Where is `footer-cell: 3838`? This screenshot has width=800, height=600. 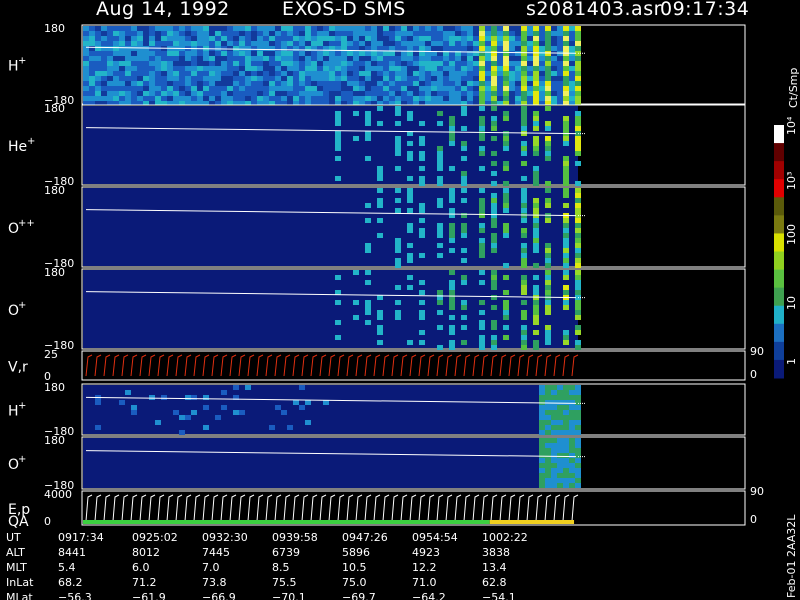
footer-cell: 3838 is located at coordinates (496, 552).